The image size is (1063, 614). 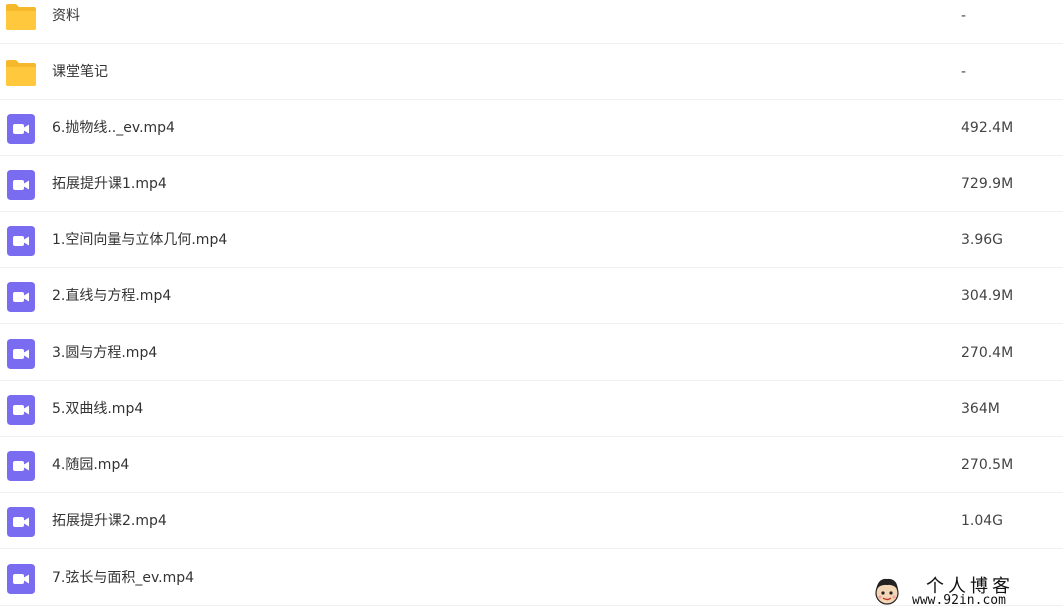 I want to click on watermark-url: www.92in.com, so click(x=959, y=600).